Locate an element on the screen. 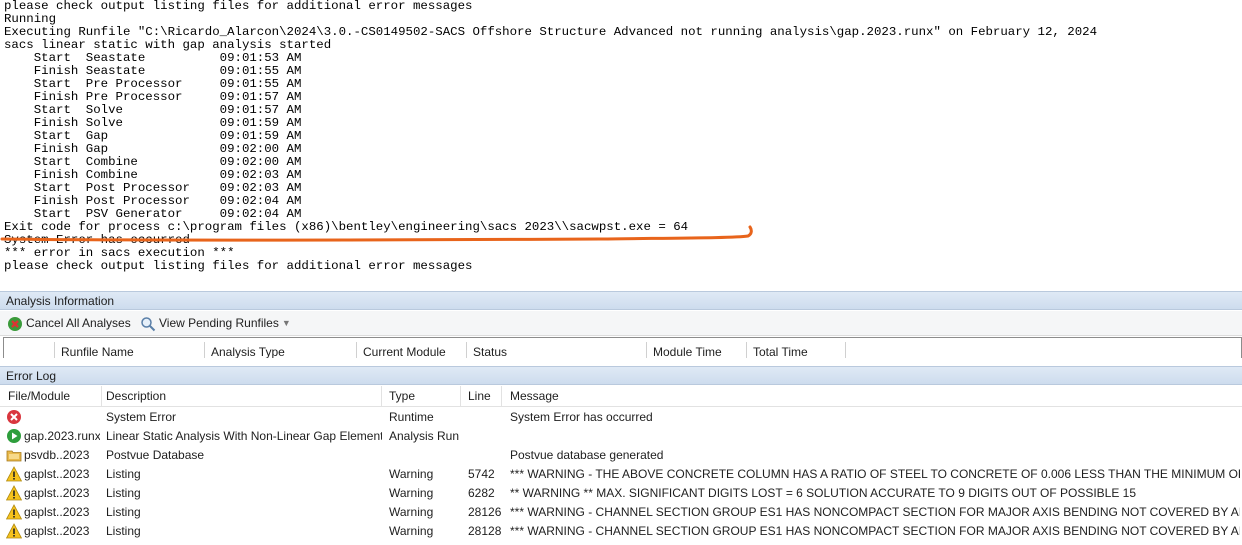 The image size is (1242, 545). col-current-module: Current Module is located at coordinates (401, 350).